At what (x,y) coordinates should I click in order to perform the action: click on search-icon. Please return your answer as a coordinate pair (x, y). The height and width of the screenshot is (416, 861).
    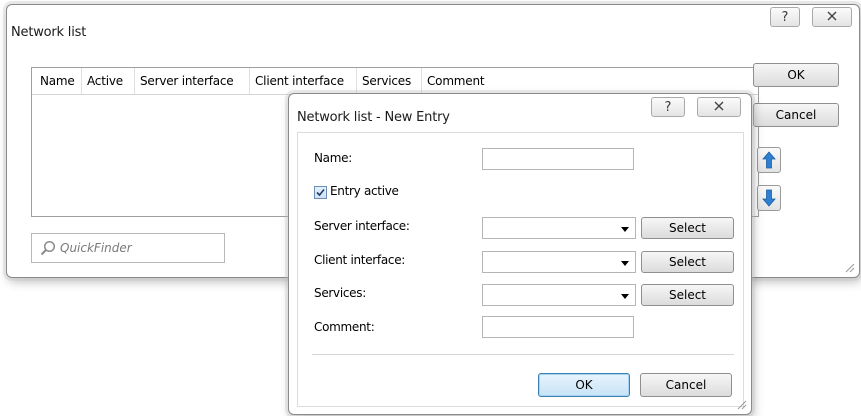
    Looking at the image, I should click on (48, 248).